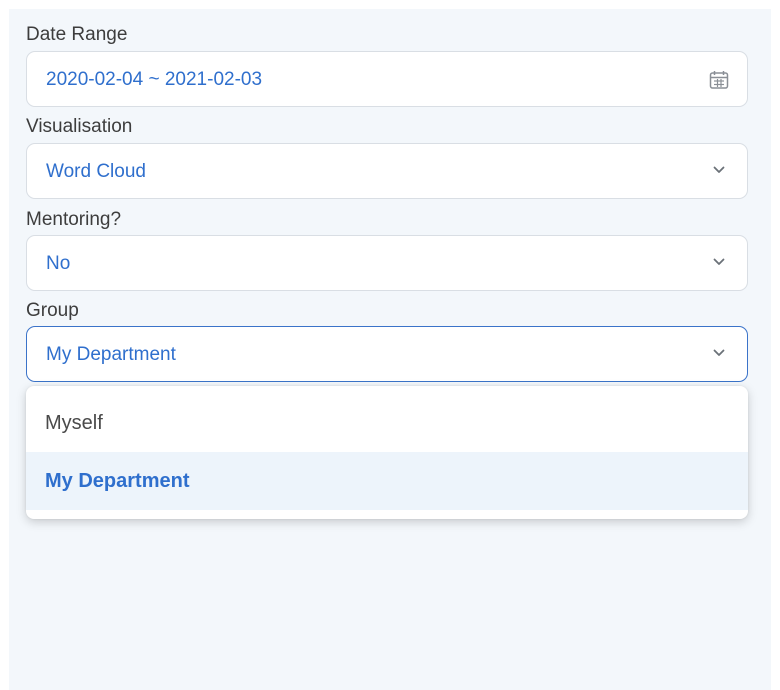 The width and height of the screenshot is (780, 690). What do you see at coordinates (387, 263) in the screenshot?
I see `mentoring-select: No` at bounding box center [387, 263].